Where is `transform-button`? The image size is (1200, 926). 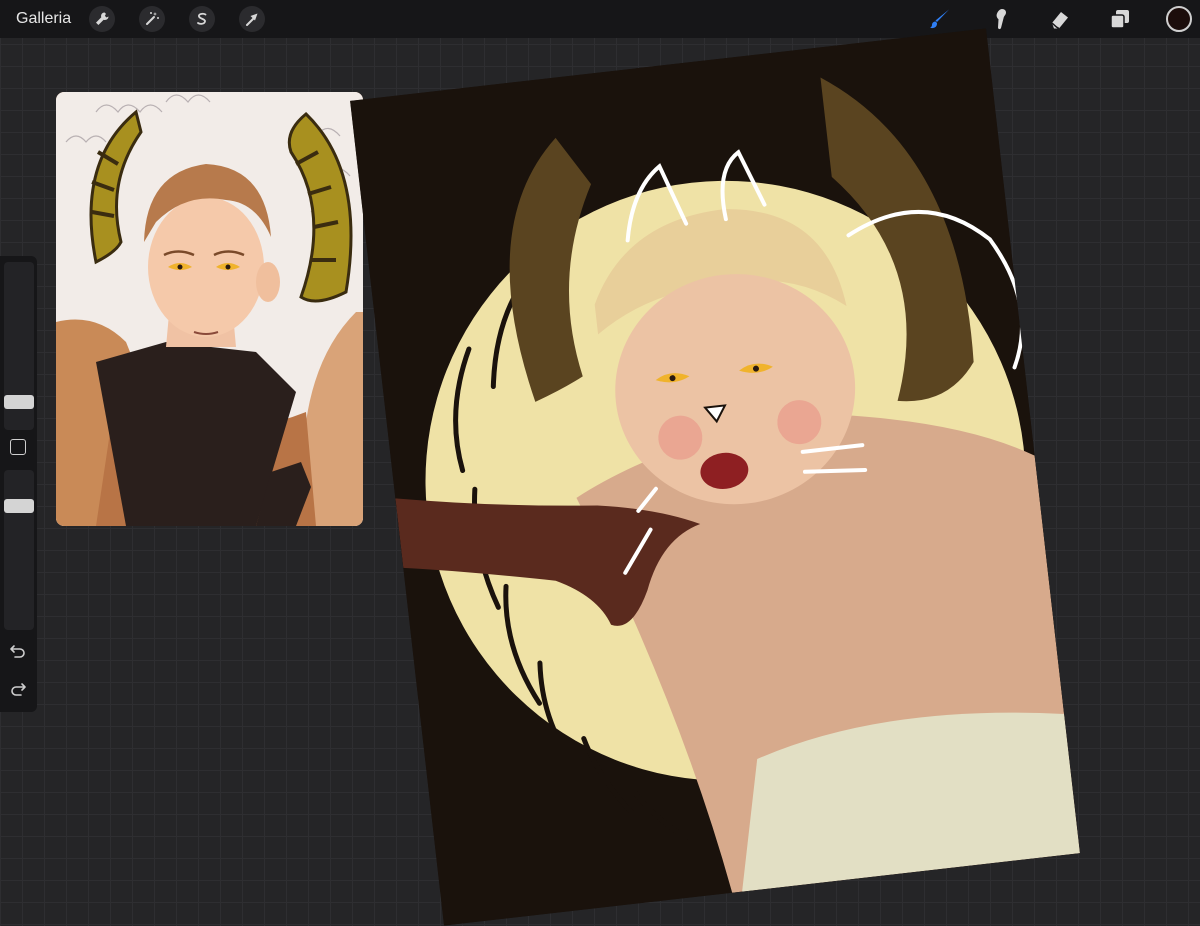
transform-button is located at coordinates (252, 19).